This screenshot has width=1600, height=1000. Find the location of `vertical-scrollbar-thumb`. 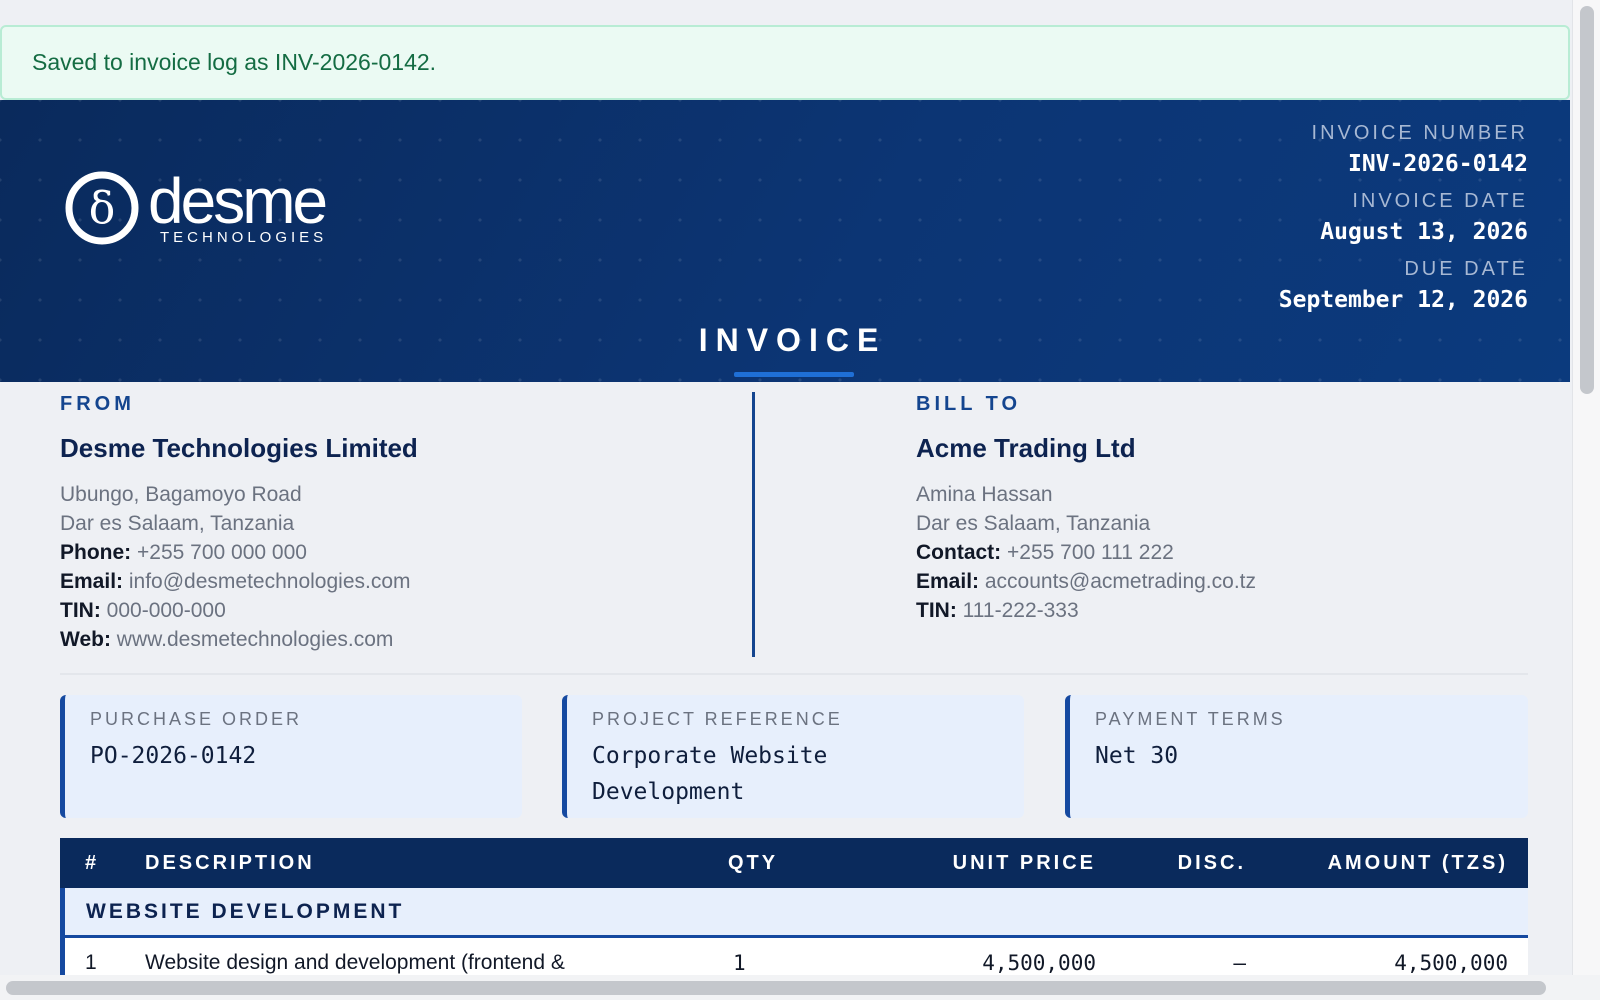

vertical-scrollbar-thumb is located at coordinates (1587, 200).